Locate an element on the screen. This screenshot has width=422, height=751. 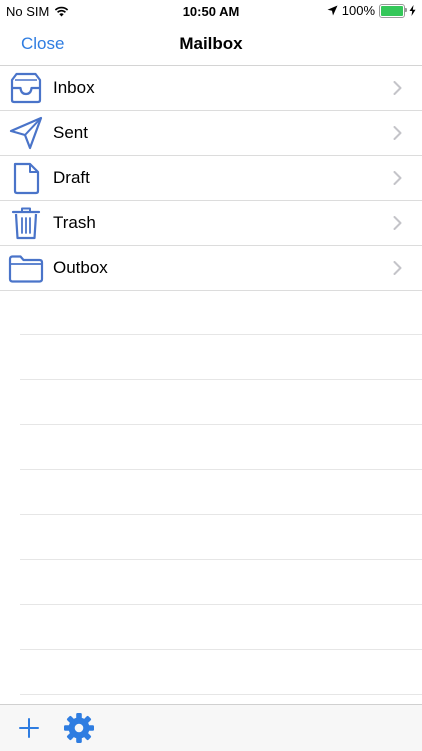
folder-label: Inbox is located at coordinates (74, 87).